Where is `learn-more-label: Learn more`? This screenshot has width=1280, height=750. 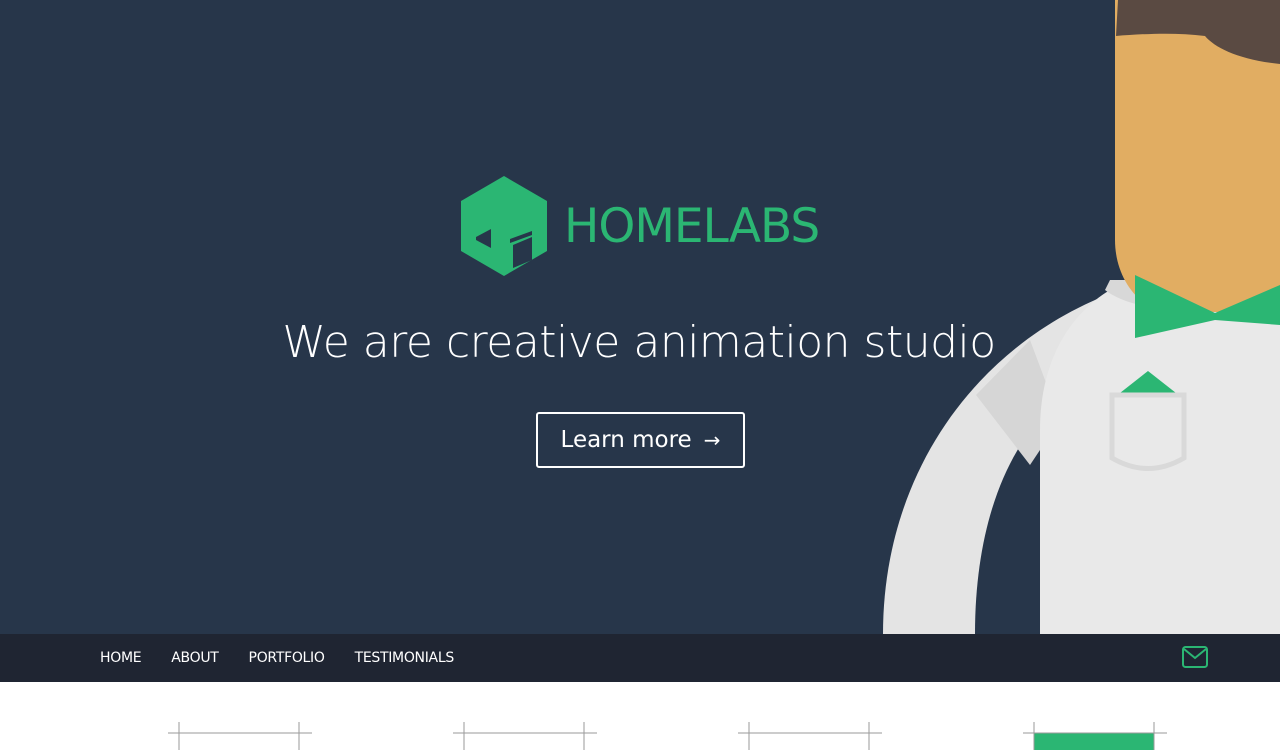 learn-more-label: Learn more is located at coordinates (626, 440).